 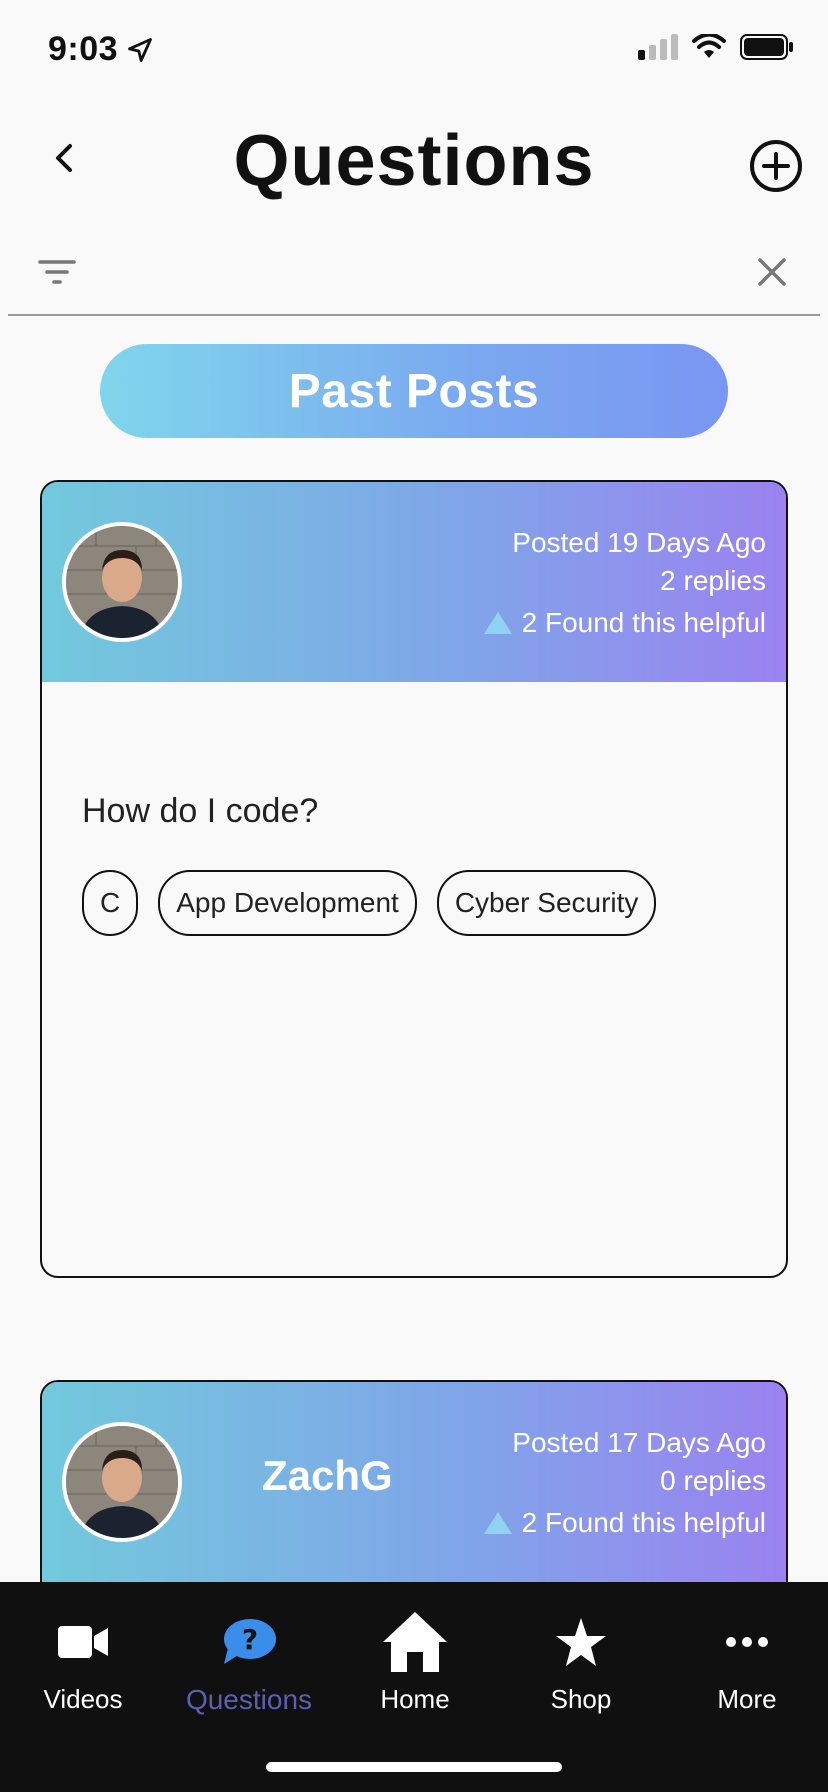 I want to click on filter-icon, so click(x=57, y=272).